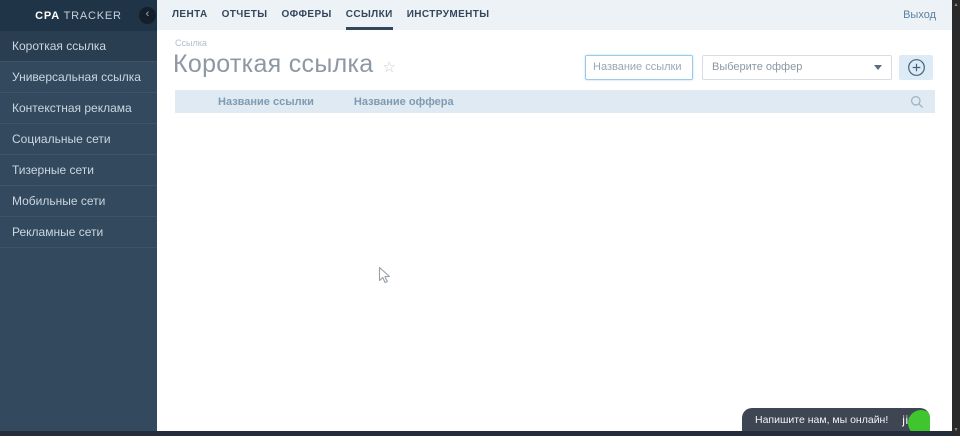 The width and height of the screenshot is (960, 436). What do you see at coordinates (78, 170) in the screenshot?
I see `sidebar-item-teaser-networks: Тизерные сети` at bounding box center [78, 170].